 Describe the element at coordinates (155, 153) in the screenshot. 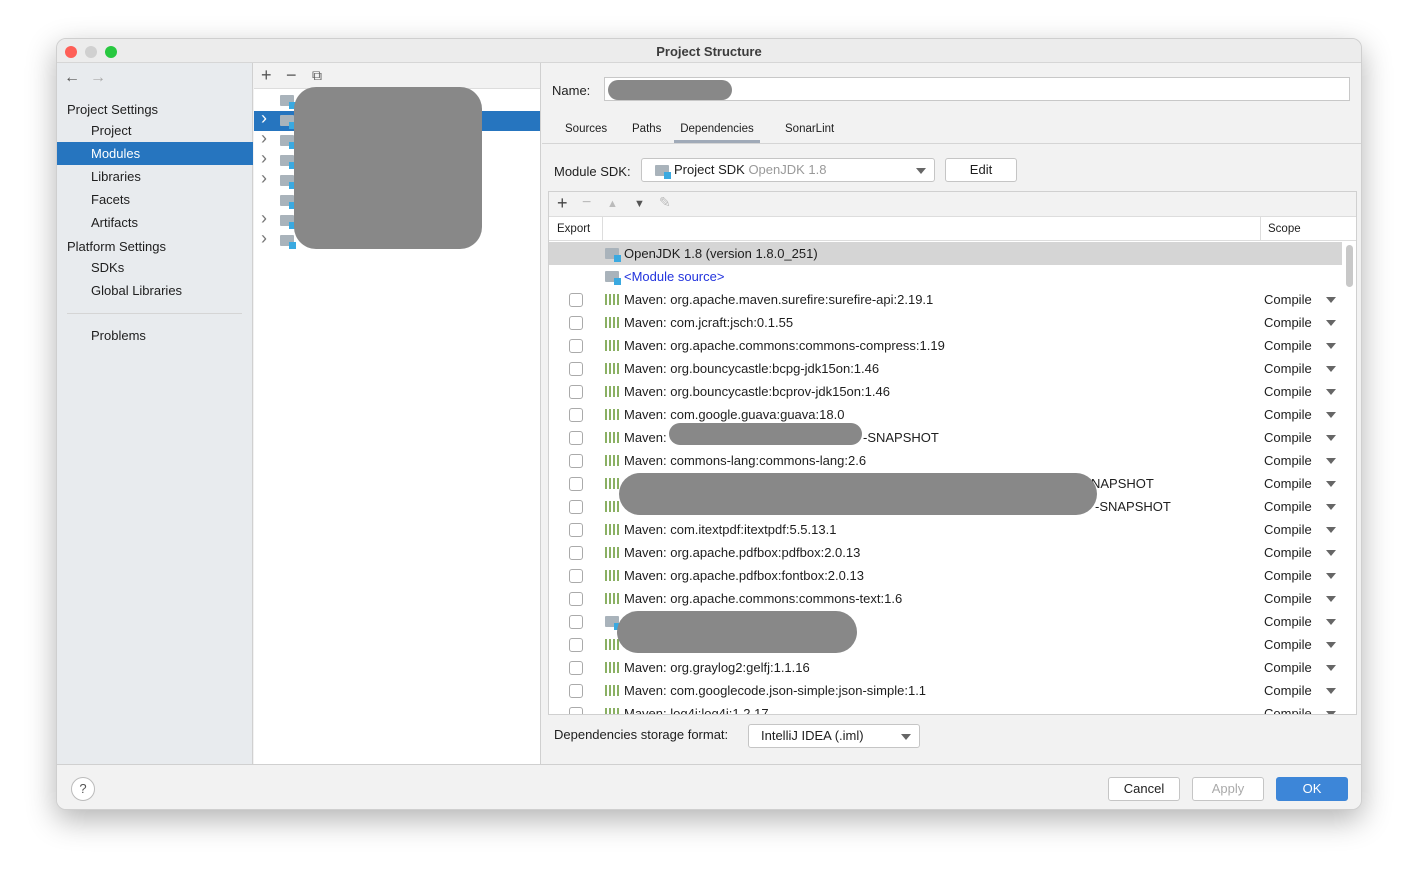

I see `sidebar-item-modules: Modules` at that location.